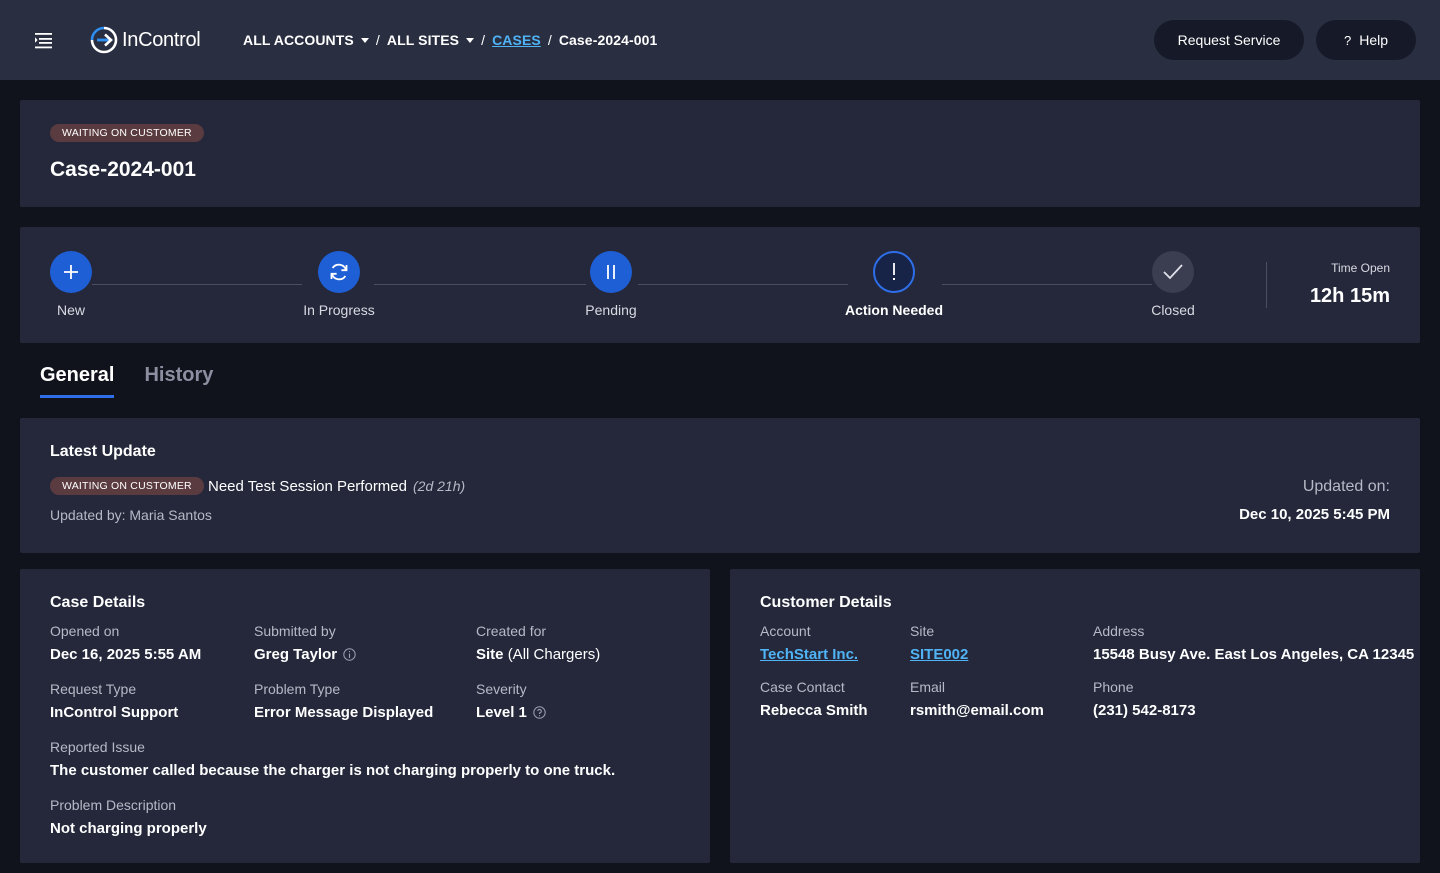 The image size is (1440, 873). What do you see at coordinates (1346, 486) in the screenshot?
I see `updated-on-label: Updated on:` at bounding box center [1346, 486].